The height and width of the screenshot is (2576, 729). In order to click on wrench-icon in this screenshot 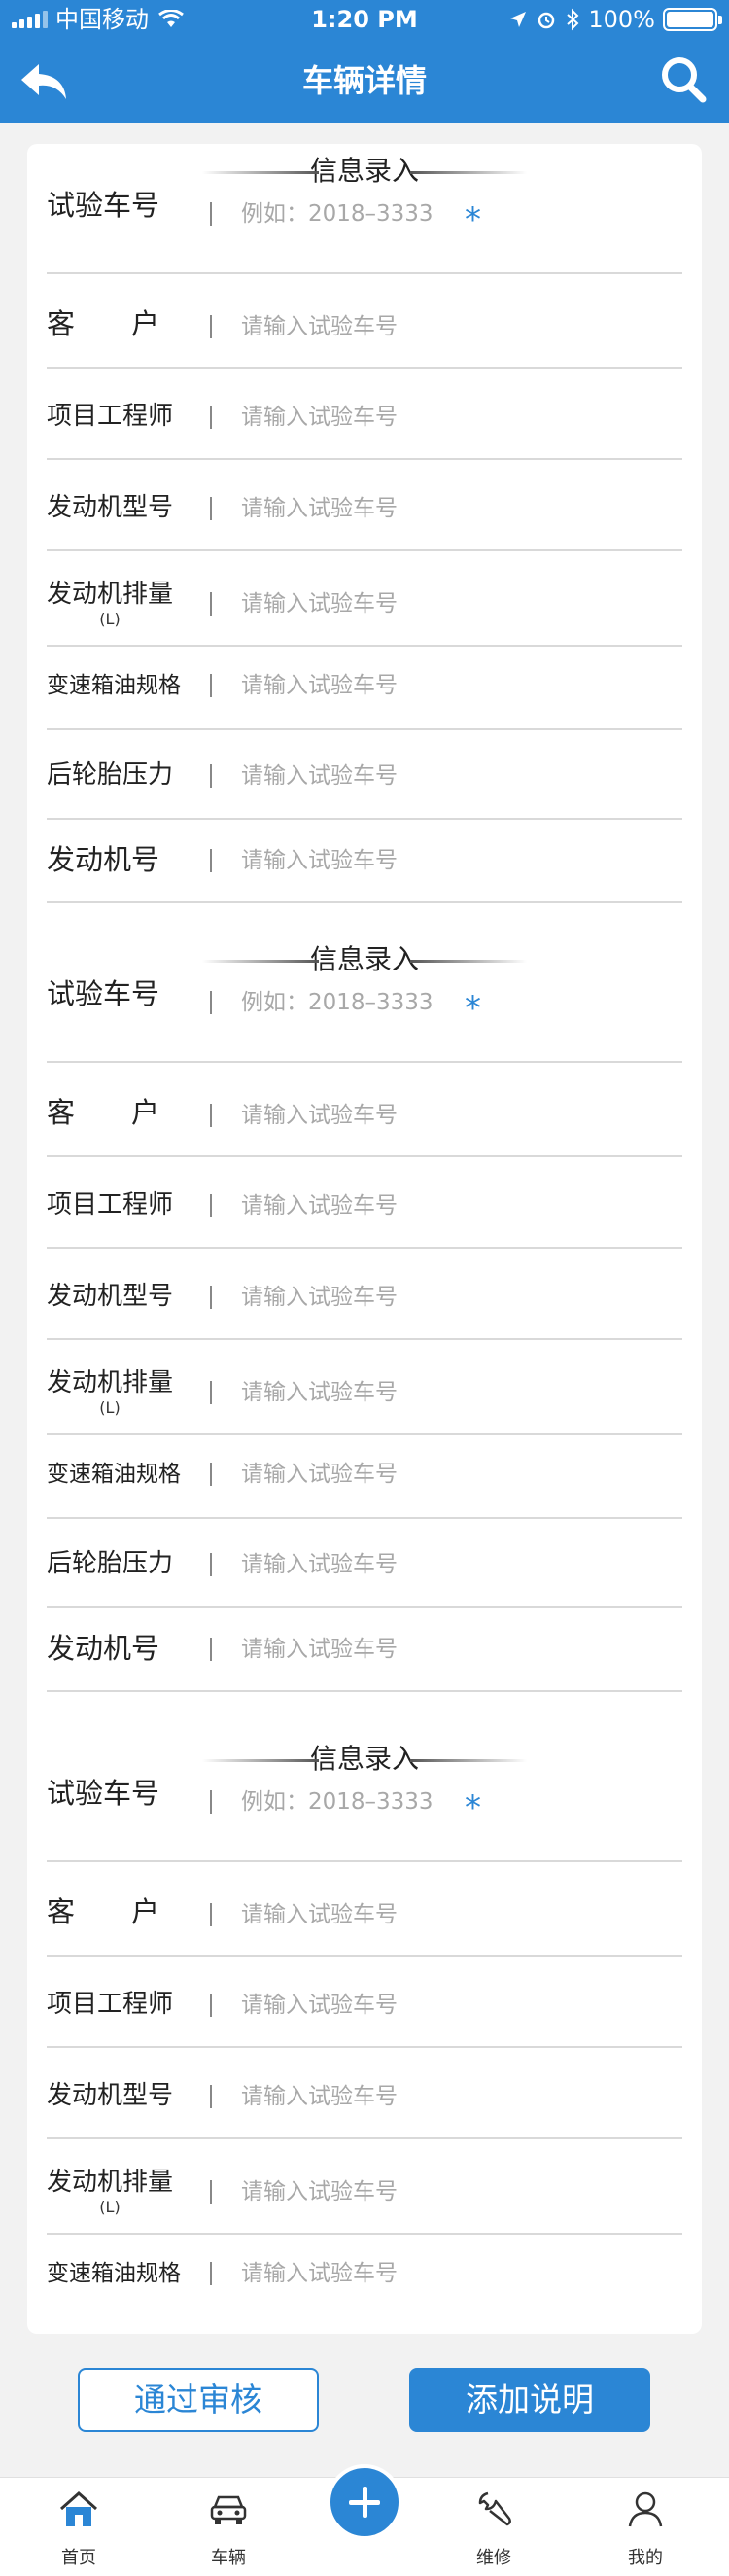, I will do `click(494, 2509)`.